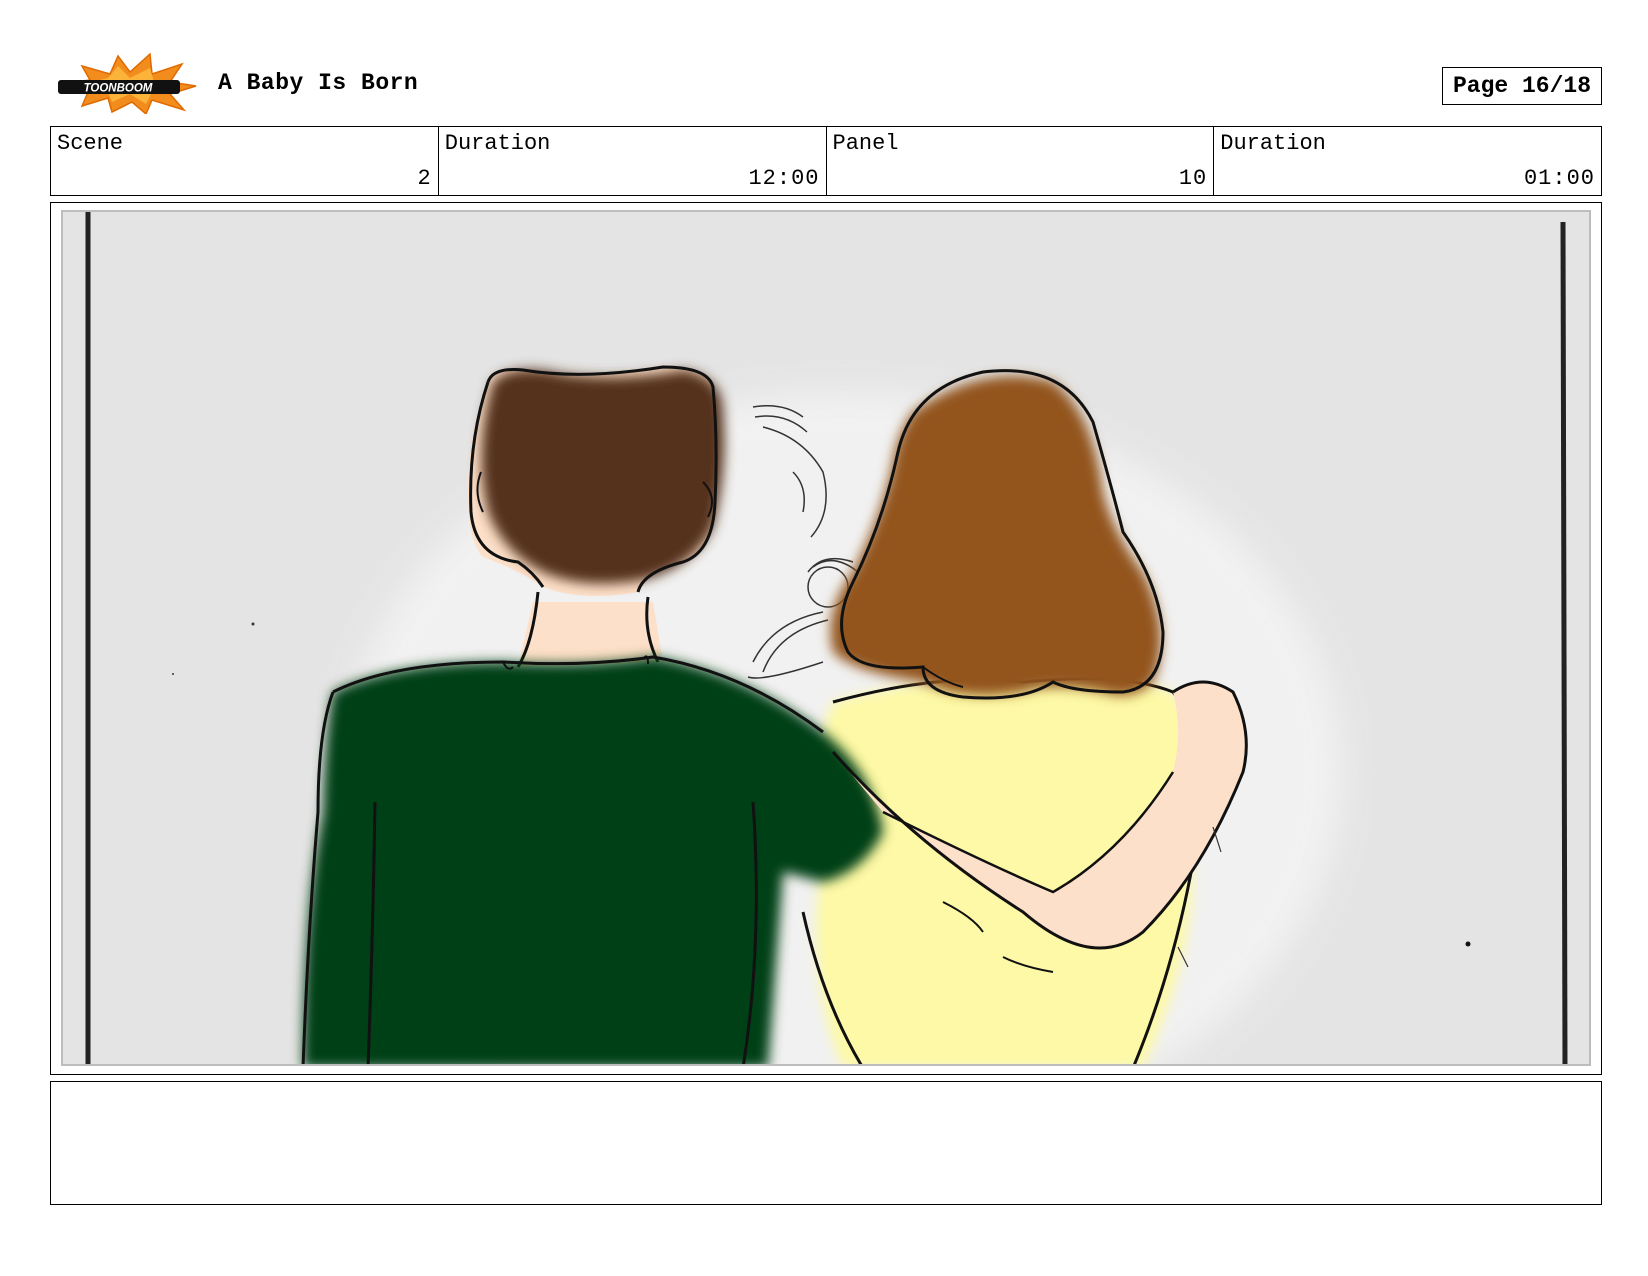  What do you see at coordinates (826, 1143) in the screenshot?
I see `panel-notes-box` at bounding box center [826, 1143].